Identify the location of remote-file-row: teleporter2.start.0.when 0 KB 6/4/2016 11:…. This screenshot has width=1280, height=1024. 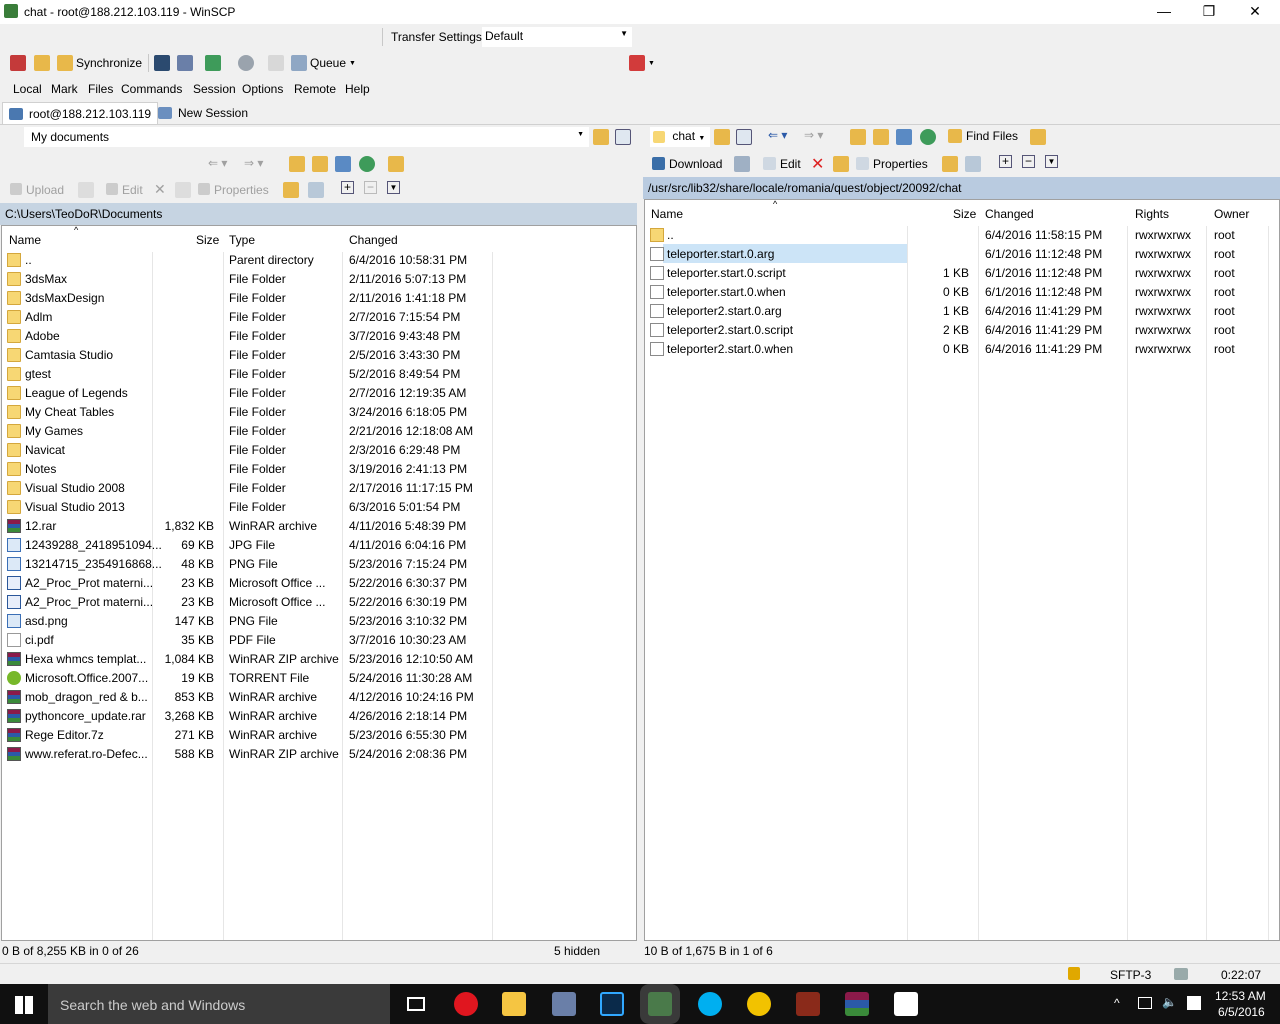
(962, 348).